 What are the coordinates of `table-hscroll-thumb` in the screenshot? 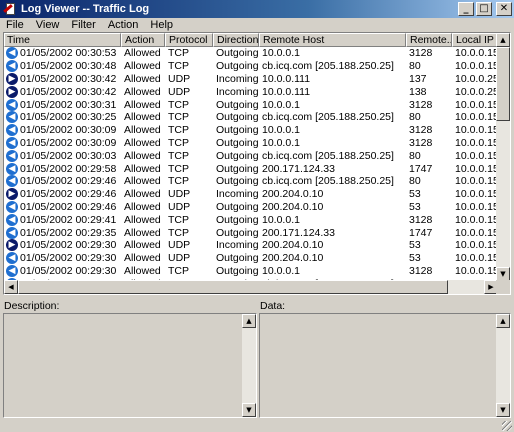 It's located at (233, 287).